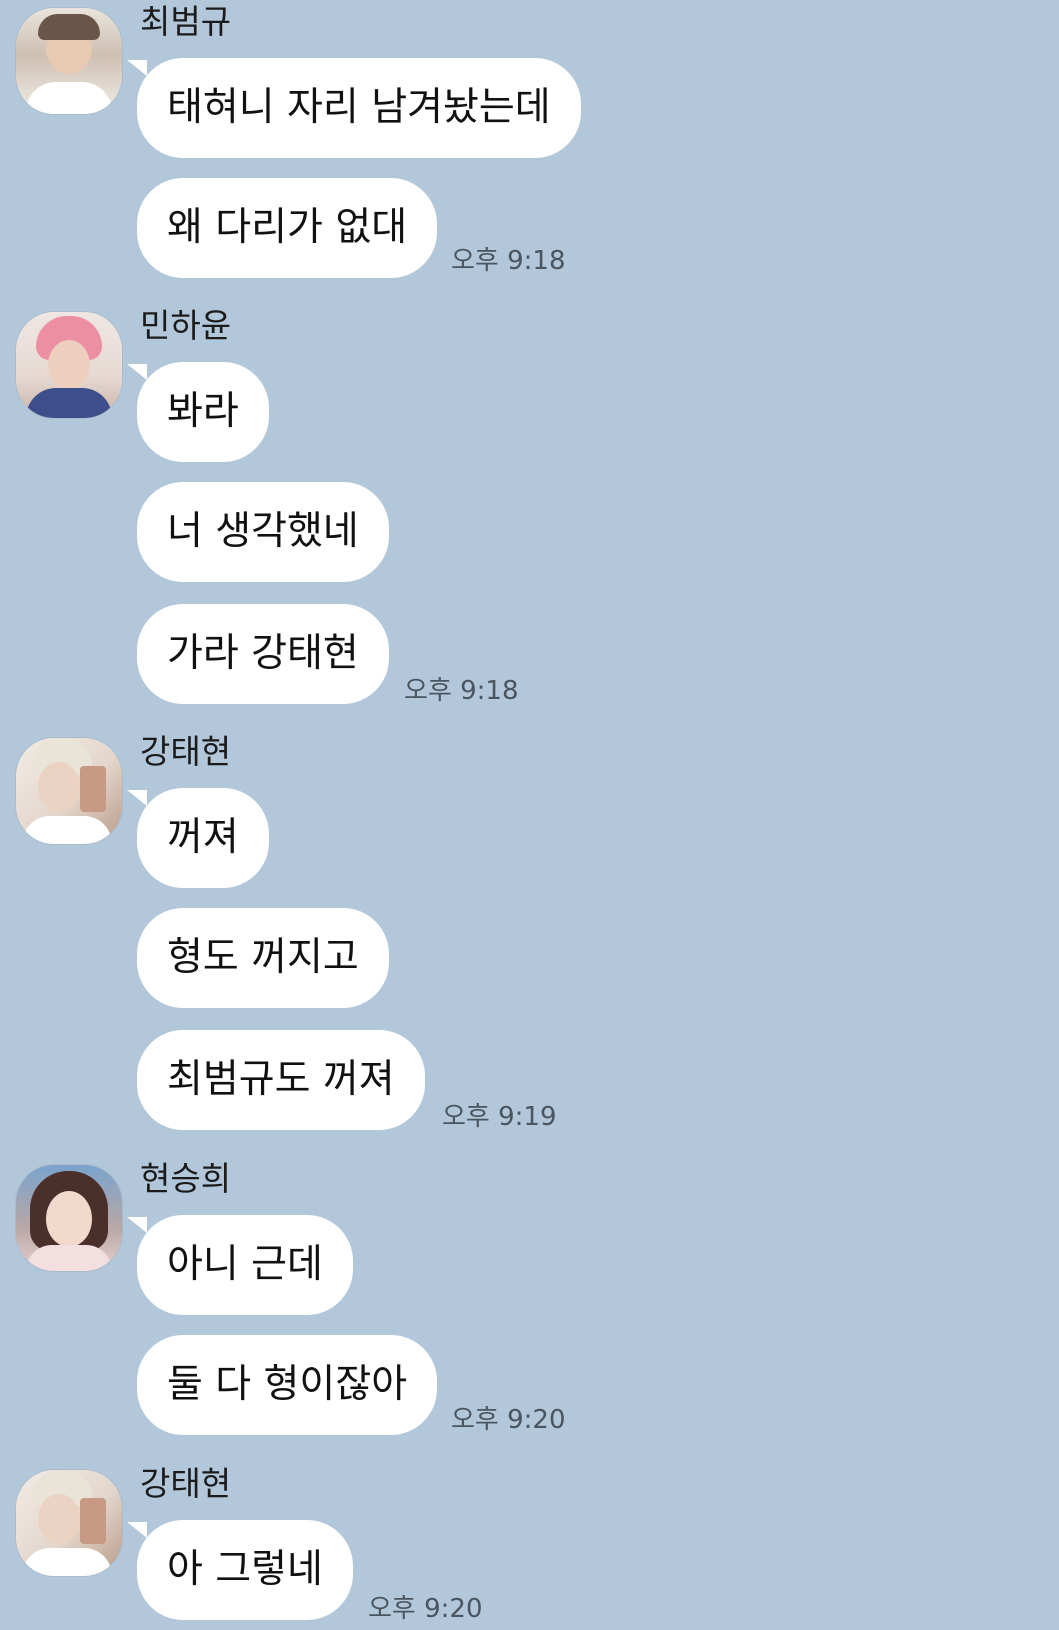 This screenshot has width=1059, height=1630. What do you see at coordinates (287, 1385) in the screenshot?
I see `message-bubble: 둘 다 형이잖아` at bounding box center [287, 1385].